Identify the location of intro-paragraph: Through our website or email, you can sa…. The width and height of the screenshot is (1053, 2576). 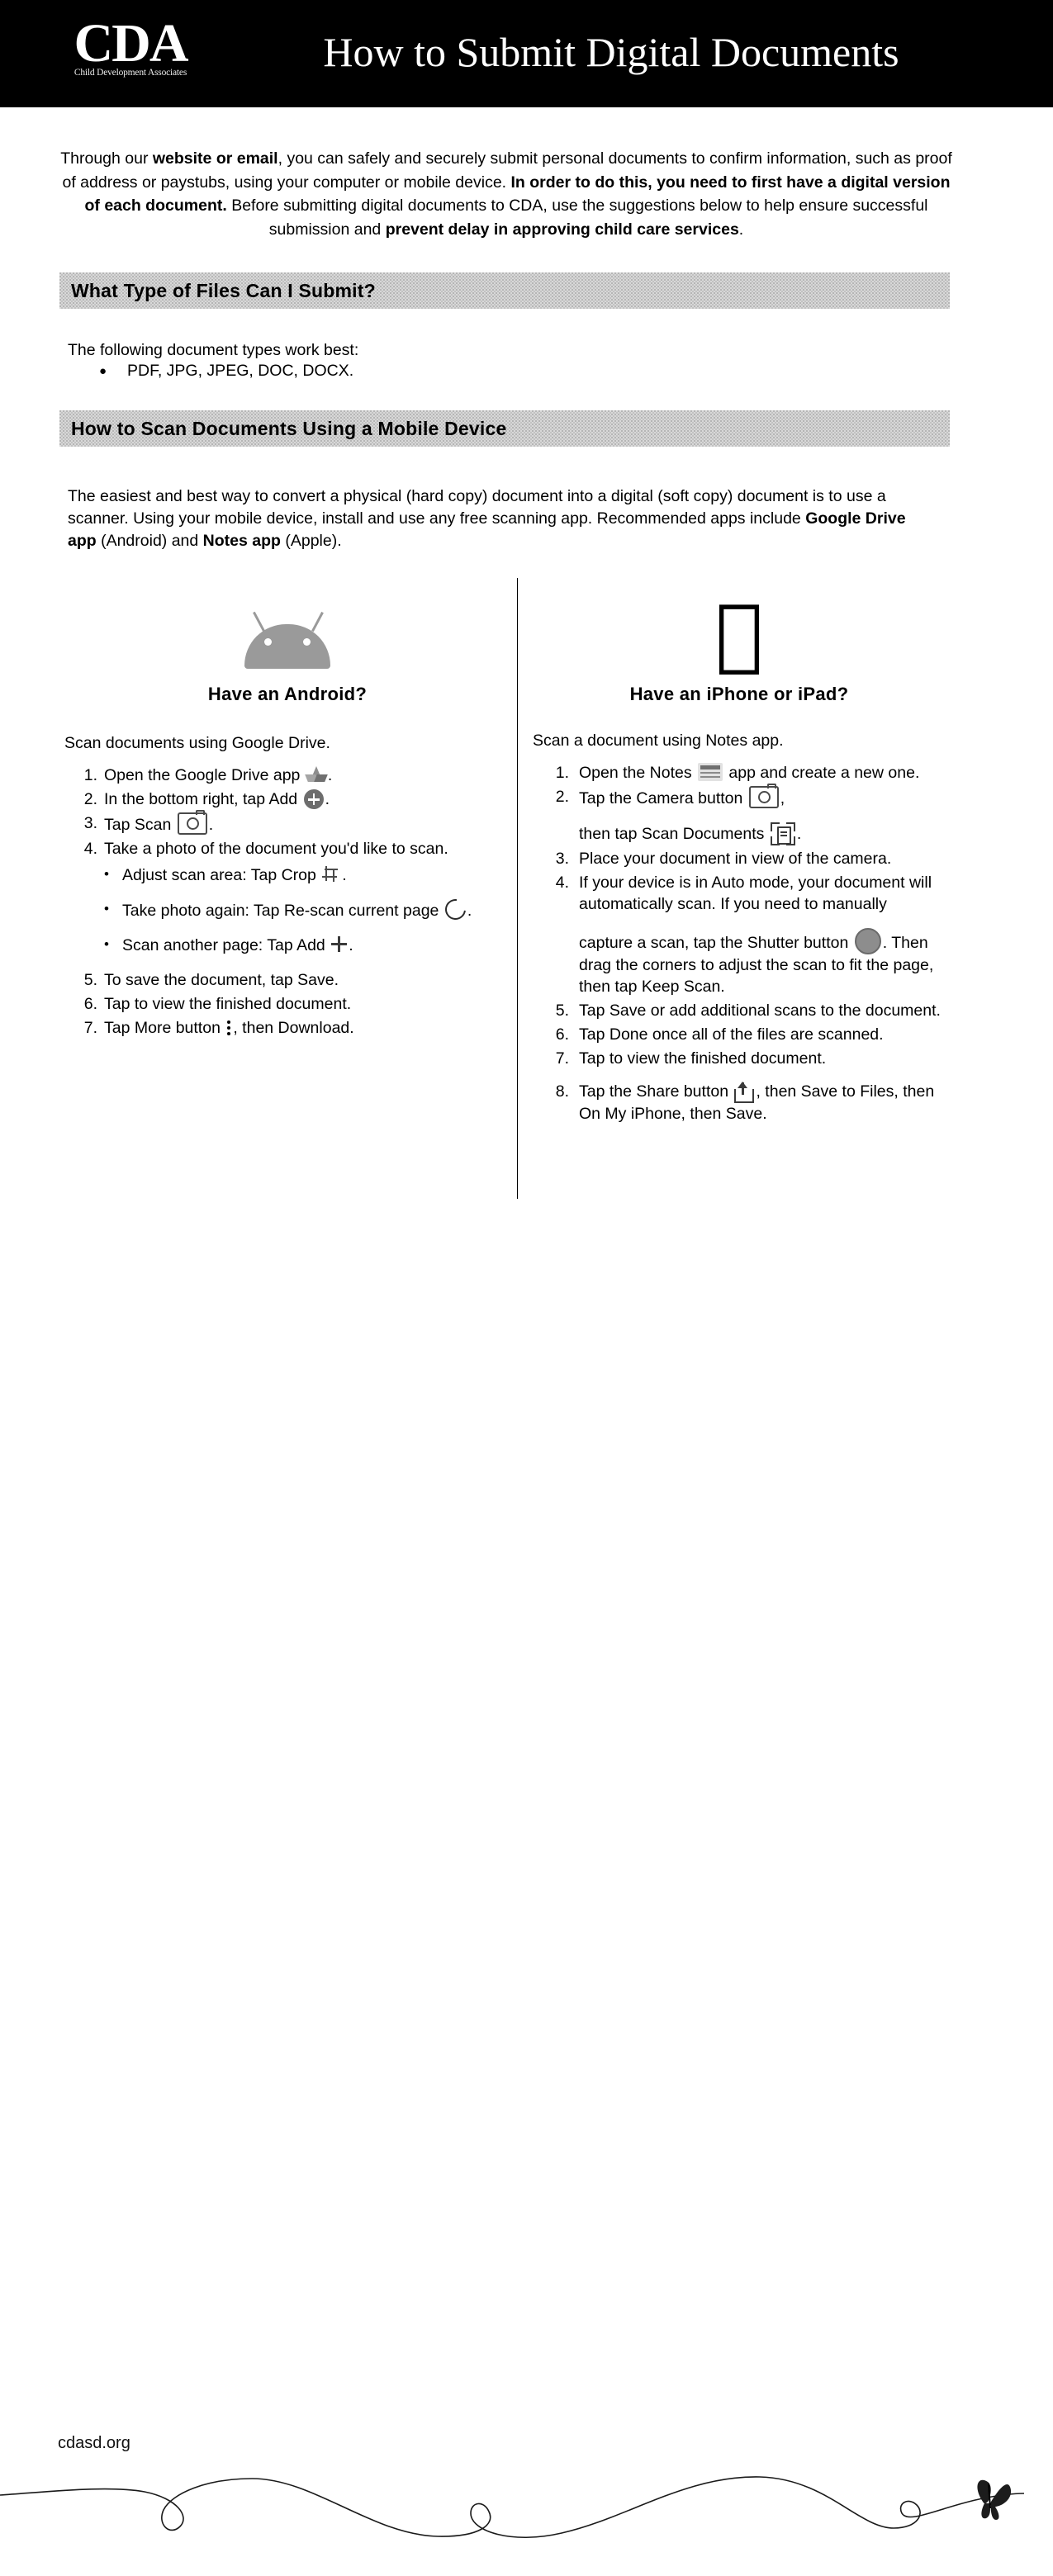
(506, 194).